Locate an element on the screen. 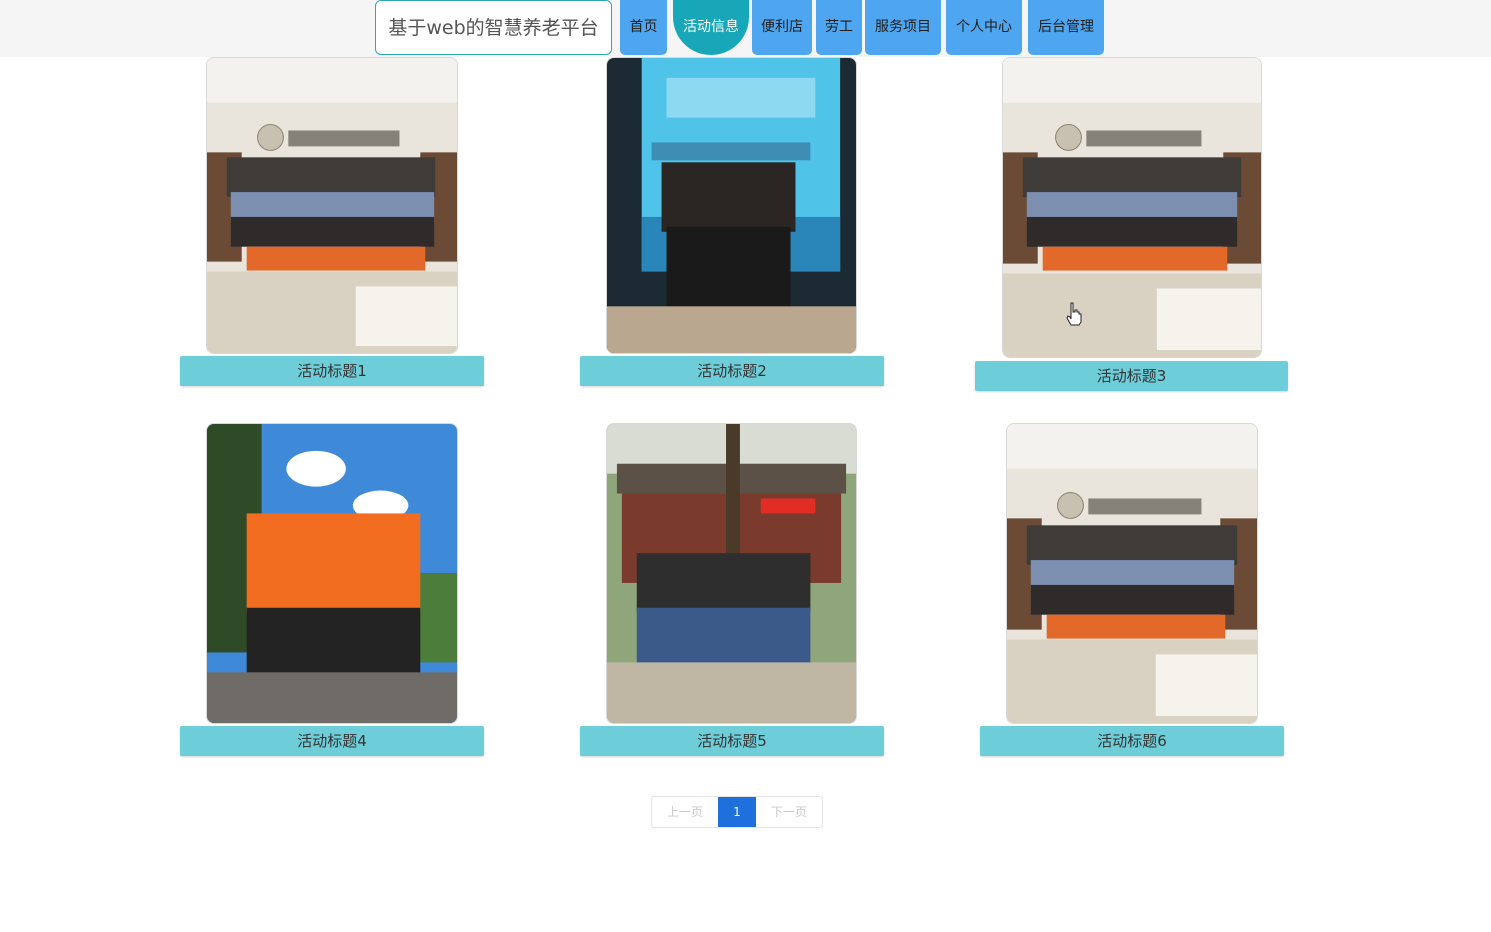 This screenshot has width=1491, height=932. pagination: 上一页 1 下一页 is located at coordinates (737, 812).